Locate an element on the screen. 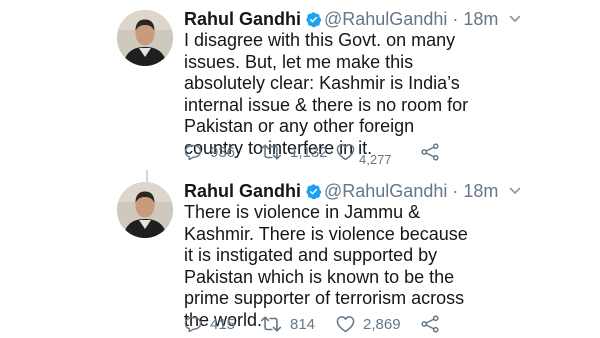  retweet-button: 814 is located at coordinates (298, 324).